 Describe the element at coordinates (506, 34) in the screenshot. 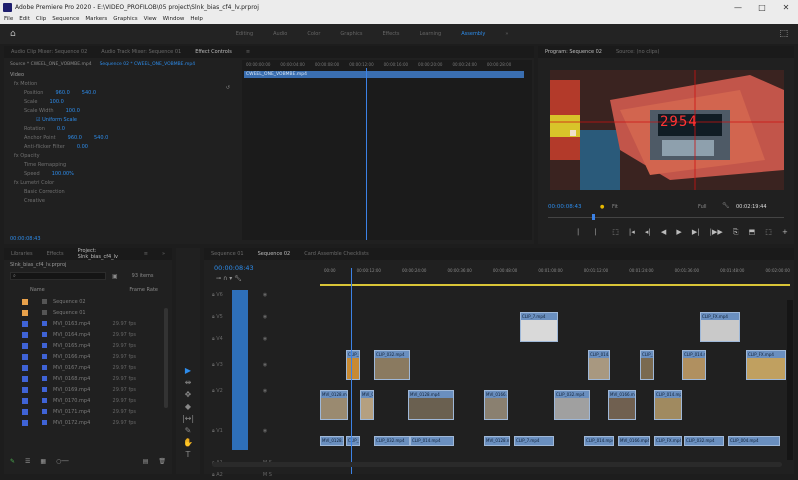

I see `workspace-overflow: »` at that location.